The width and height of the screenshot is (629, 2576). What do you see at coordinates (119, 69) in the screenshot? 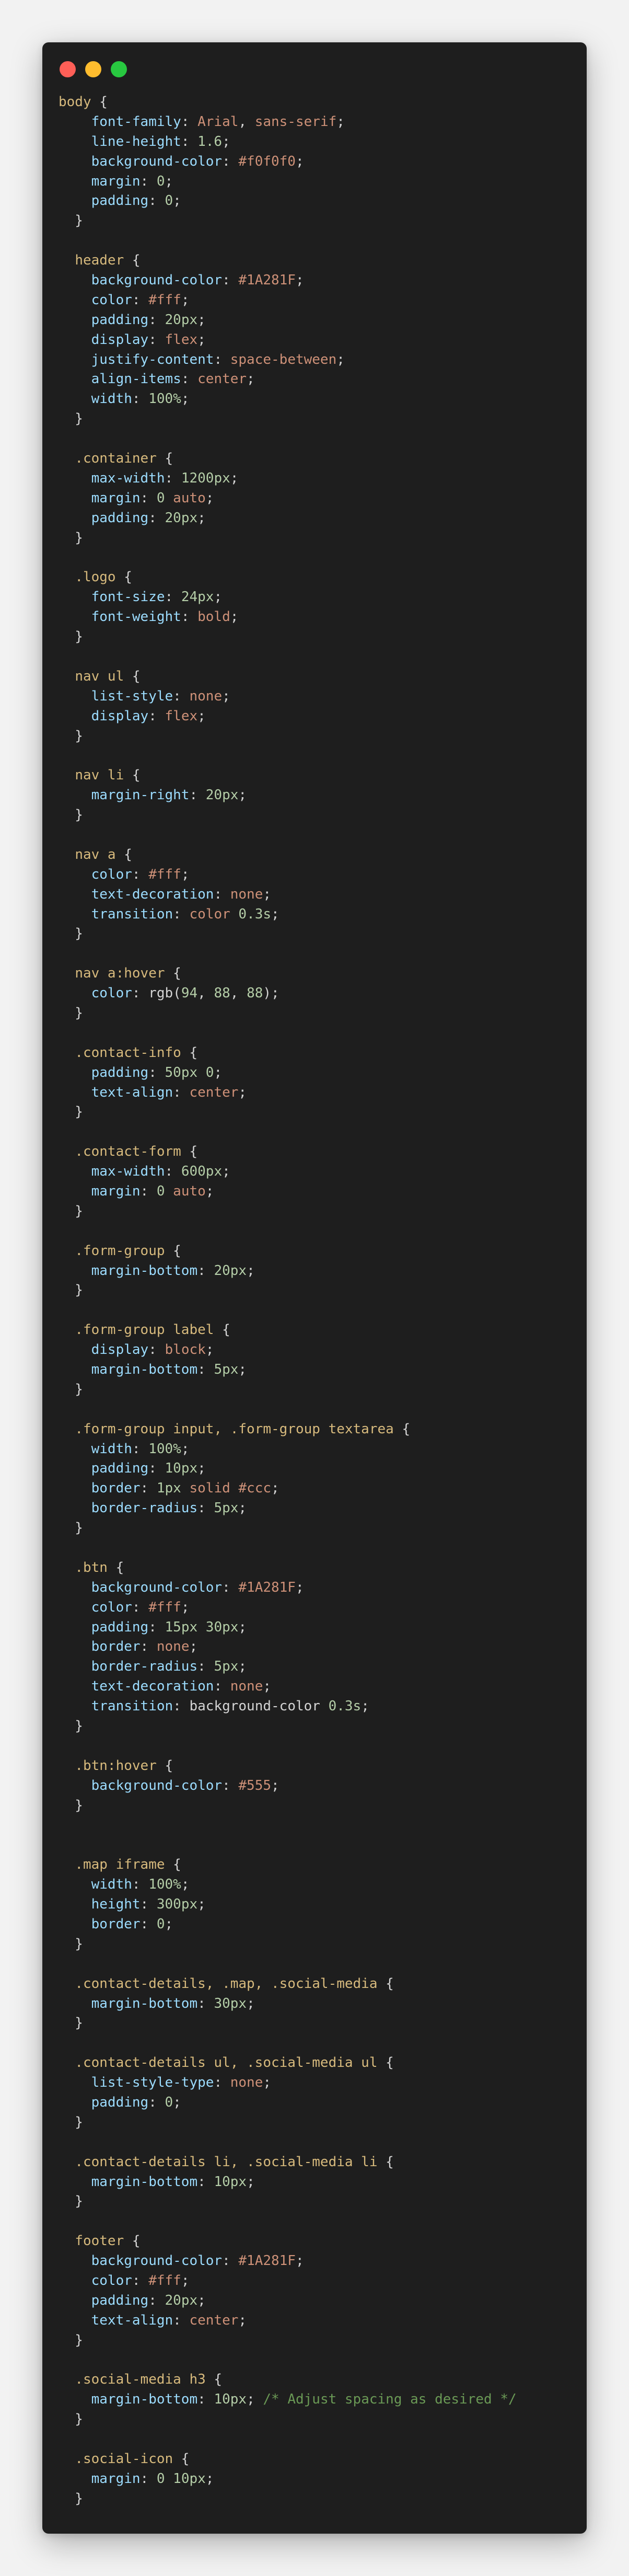
I see `zoom-window-button` at bounding box center [119, 69].